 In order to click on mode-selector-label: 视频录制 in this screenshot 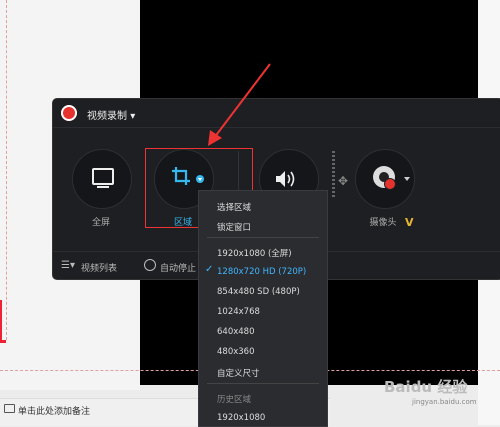, I will do `click(107, 116)`.